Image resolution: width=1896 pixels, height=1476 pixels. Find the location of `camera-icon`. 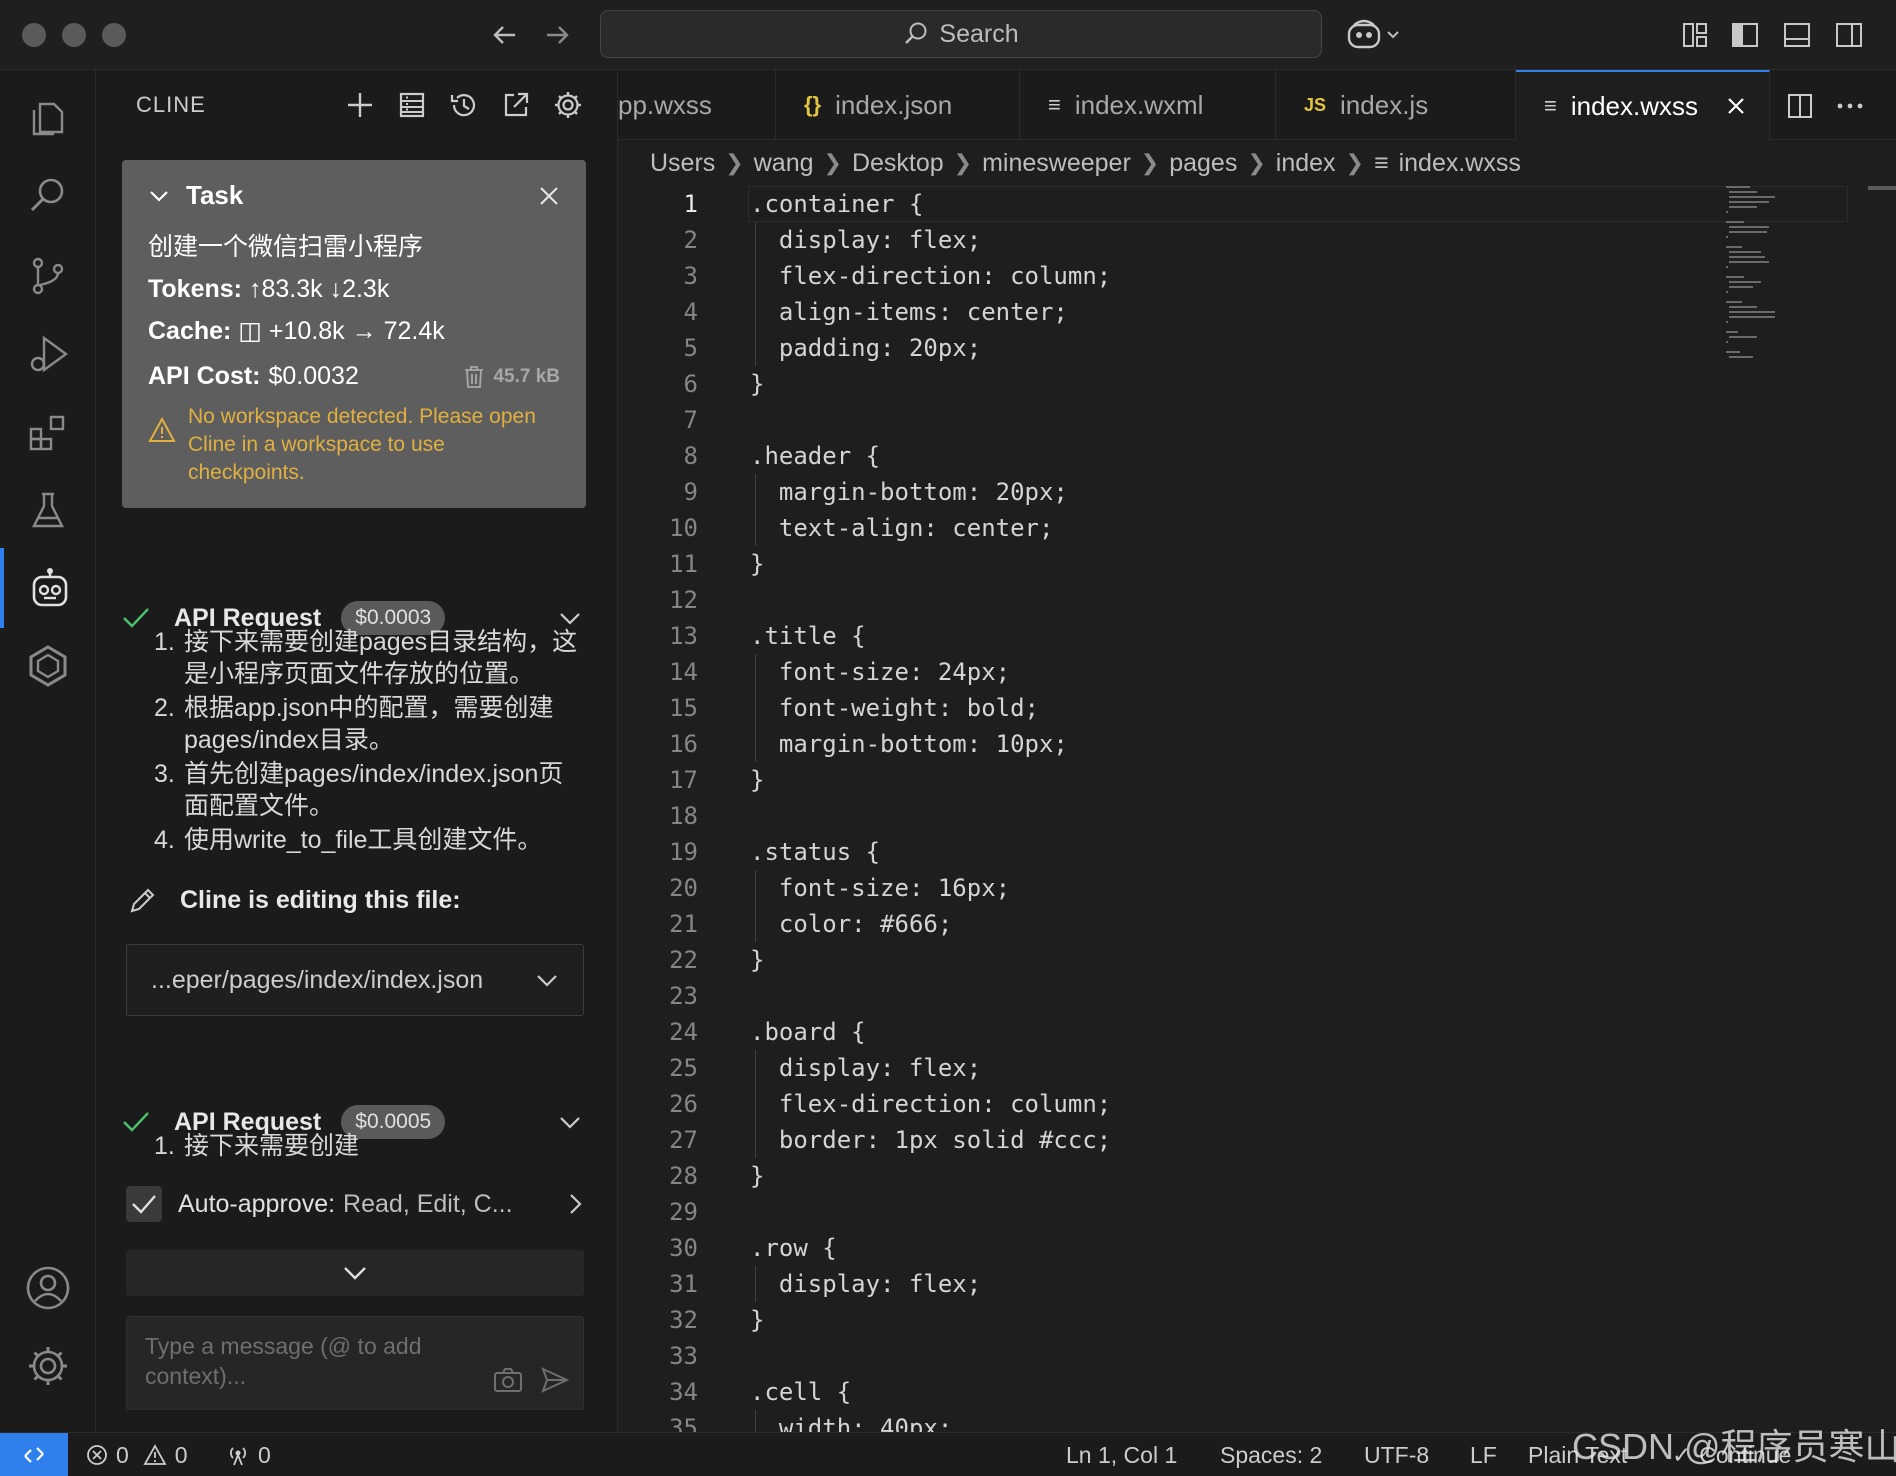

camera-icon is located at coordinates (508, 1380).